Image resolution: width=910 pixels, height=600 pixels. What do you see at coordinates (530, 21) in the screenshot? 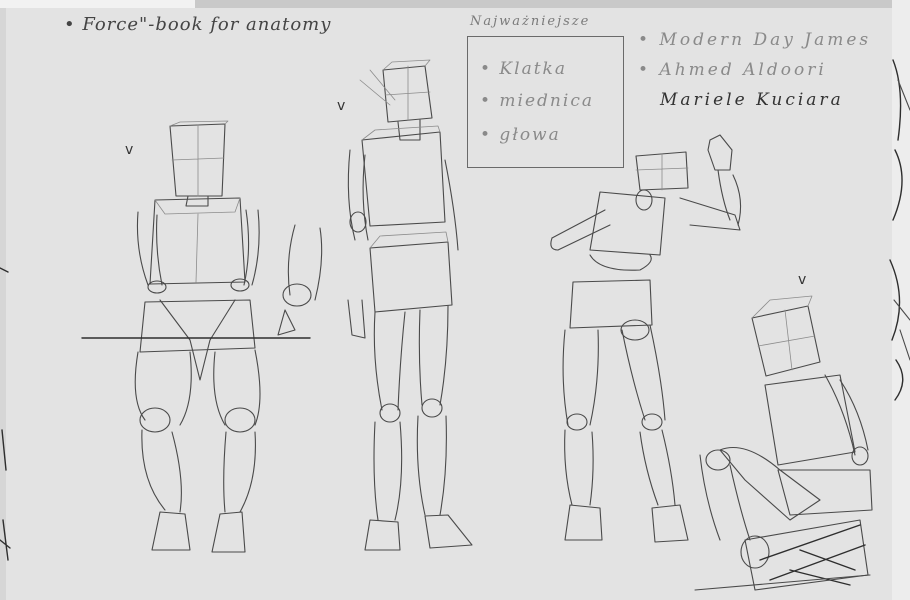
I see `important-box-title: Najważniejsze` at bounding box center [530, 21].